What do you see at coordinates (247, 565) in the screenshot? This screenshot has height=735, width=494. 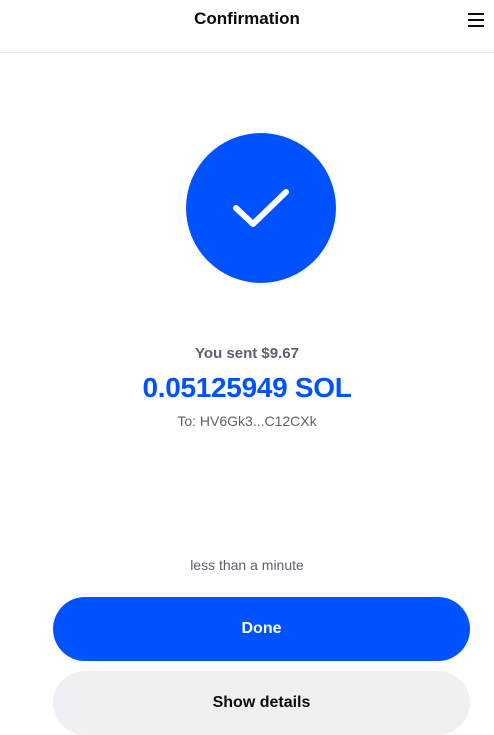 I see `estimated-time: less than a minute` at bounding box center [247, 565].